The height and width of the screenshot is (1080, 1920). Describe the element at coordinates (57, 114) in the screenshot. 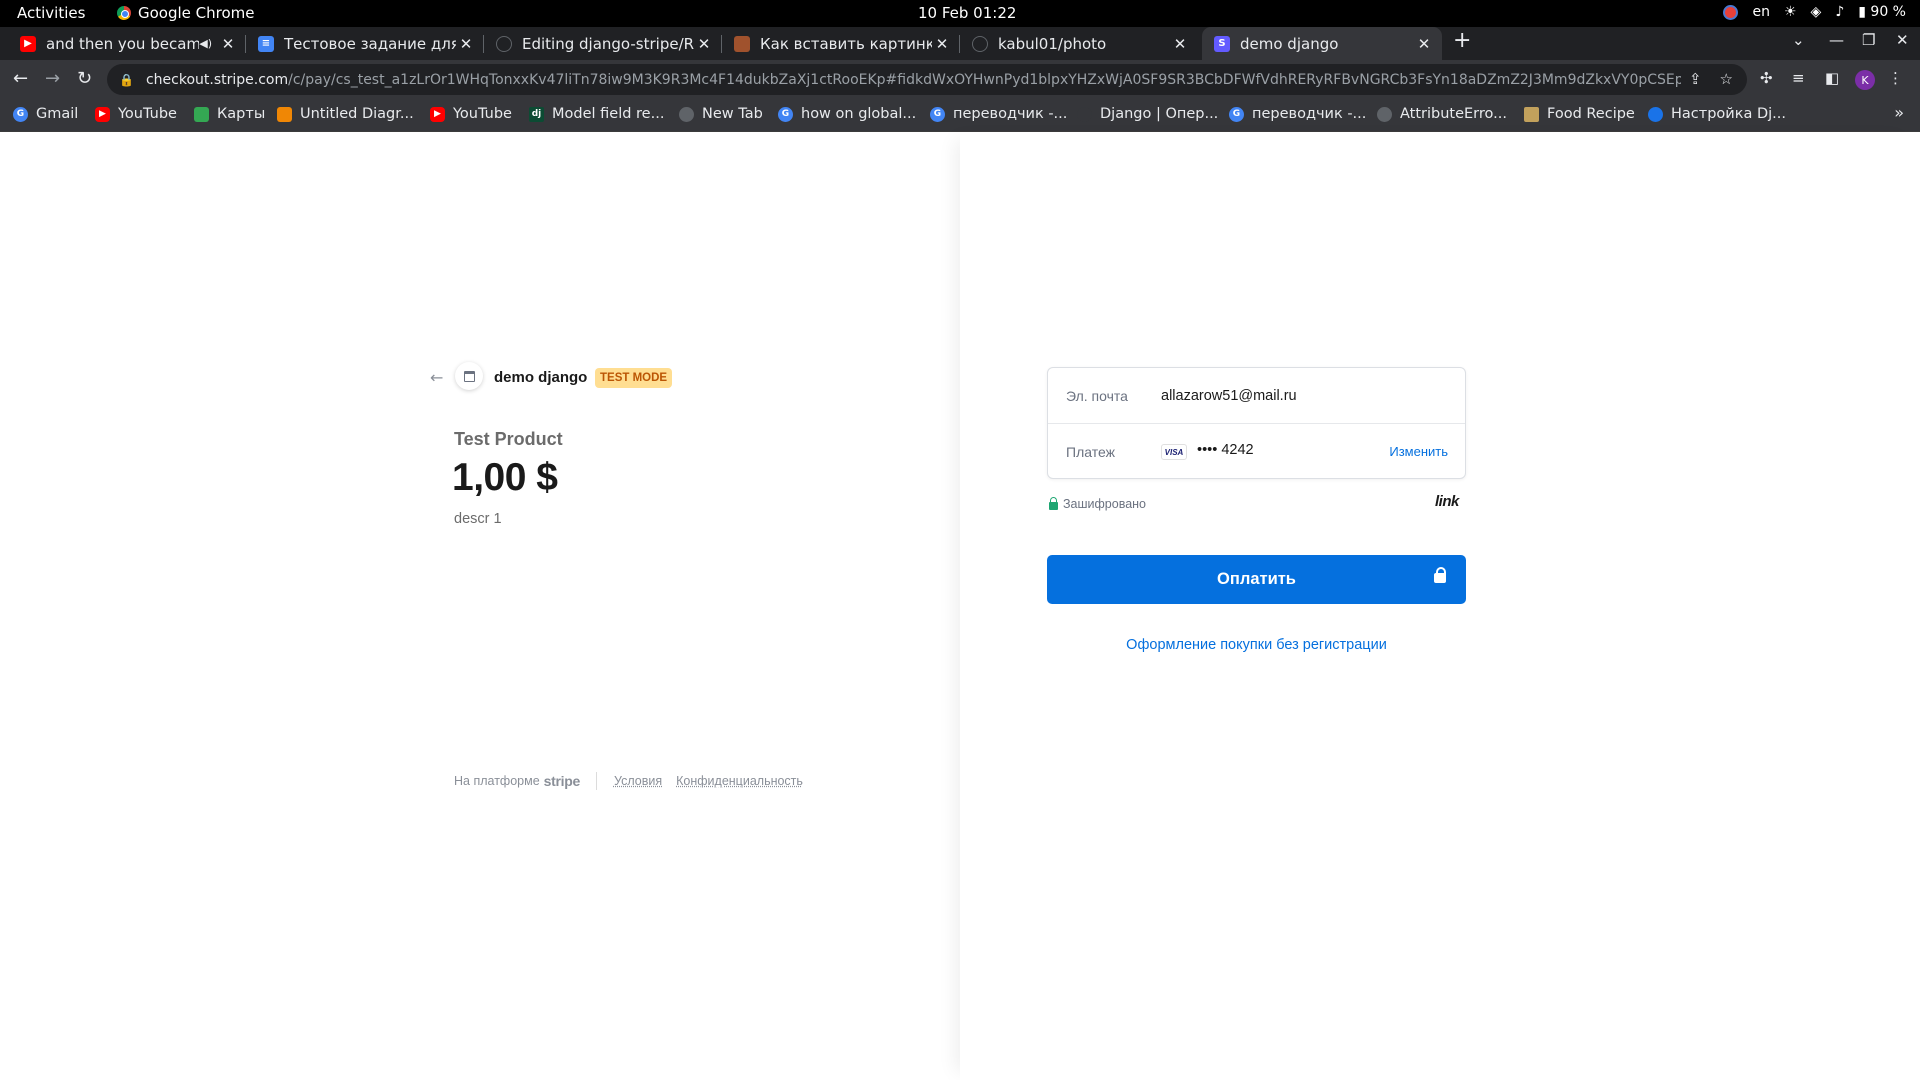

I see `bookmark-label: Gmail` at that location.